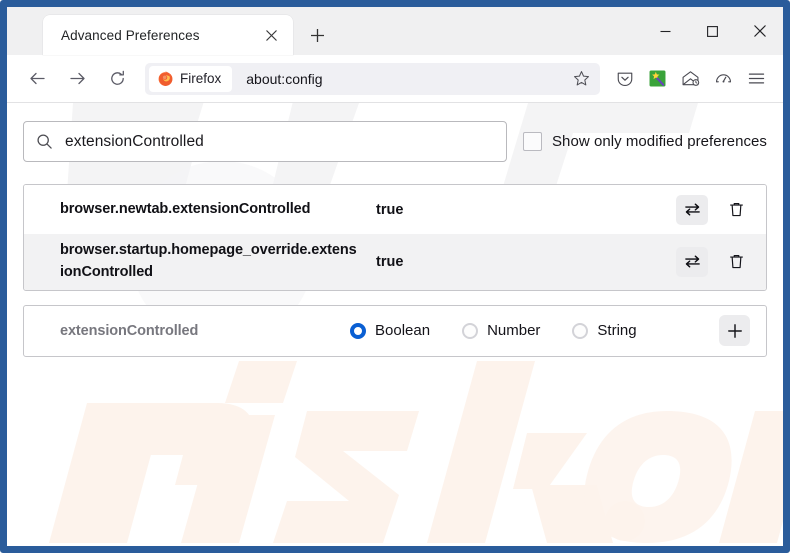 The height and width of the screenshot is (553, 790). Describe the element at coordinates (759, 31) in the screenshot. I see `window-close-button` at that location.